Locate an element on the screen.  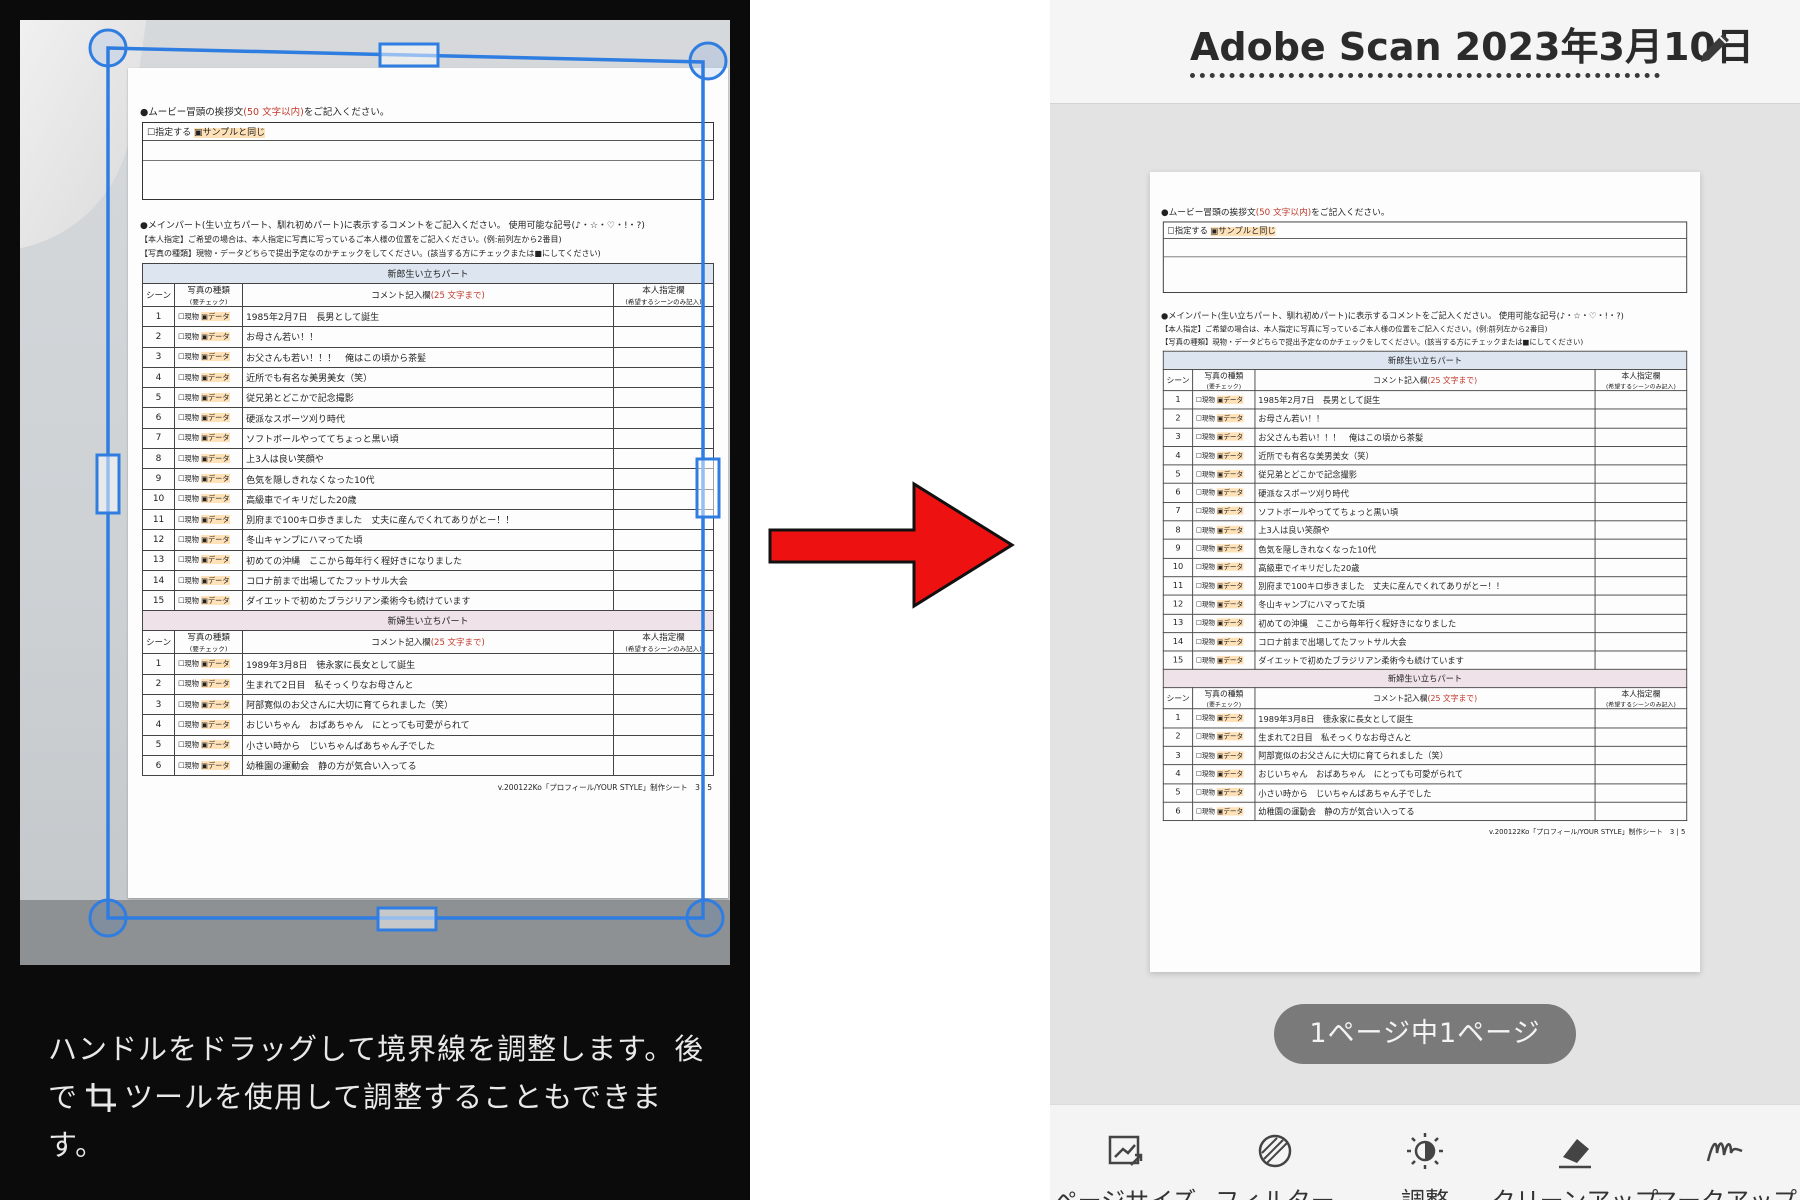
comment-cell: 冬山キャンプにハマってた頃 is located at coordinates (428, 540).